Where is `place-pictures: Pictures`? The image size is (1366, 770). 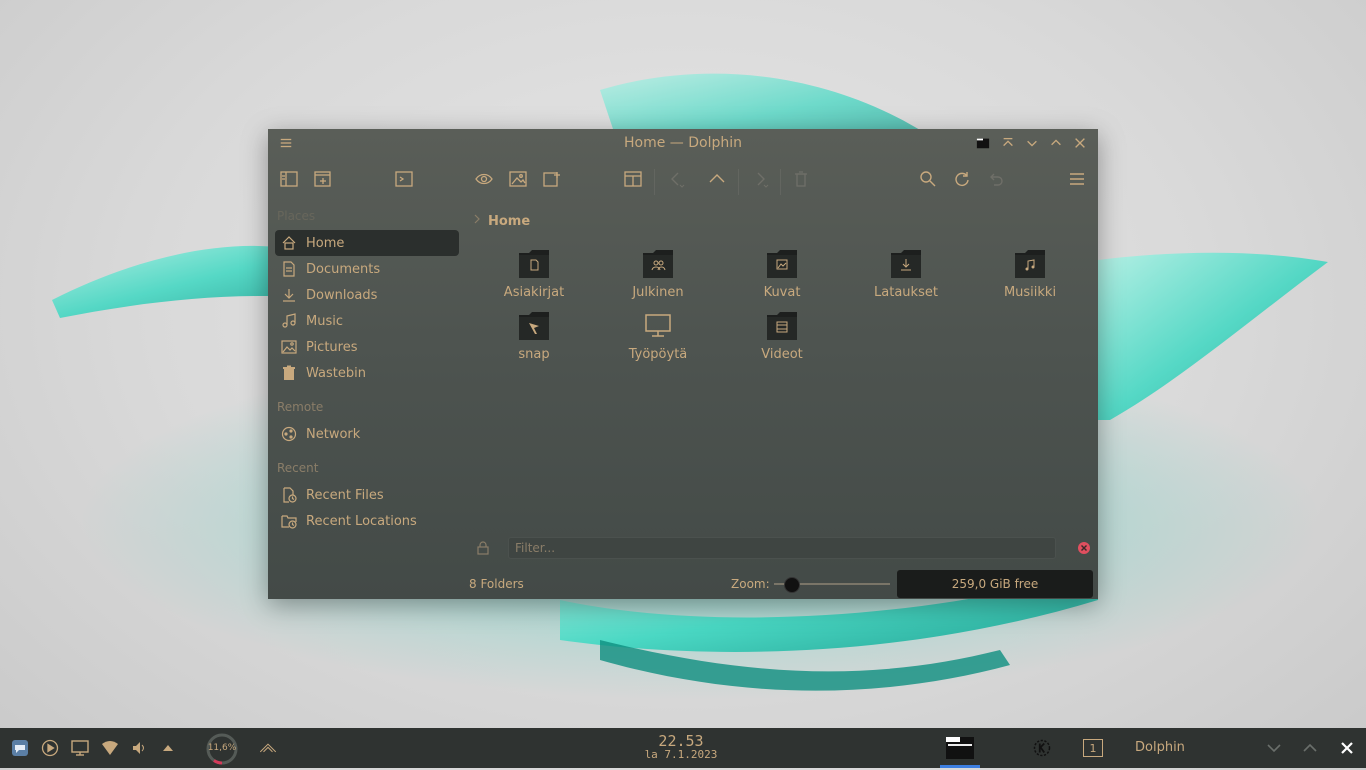 place-pictures: Pictures is located at coordinates (367, 347).